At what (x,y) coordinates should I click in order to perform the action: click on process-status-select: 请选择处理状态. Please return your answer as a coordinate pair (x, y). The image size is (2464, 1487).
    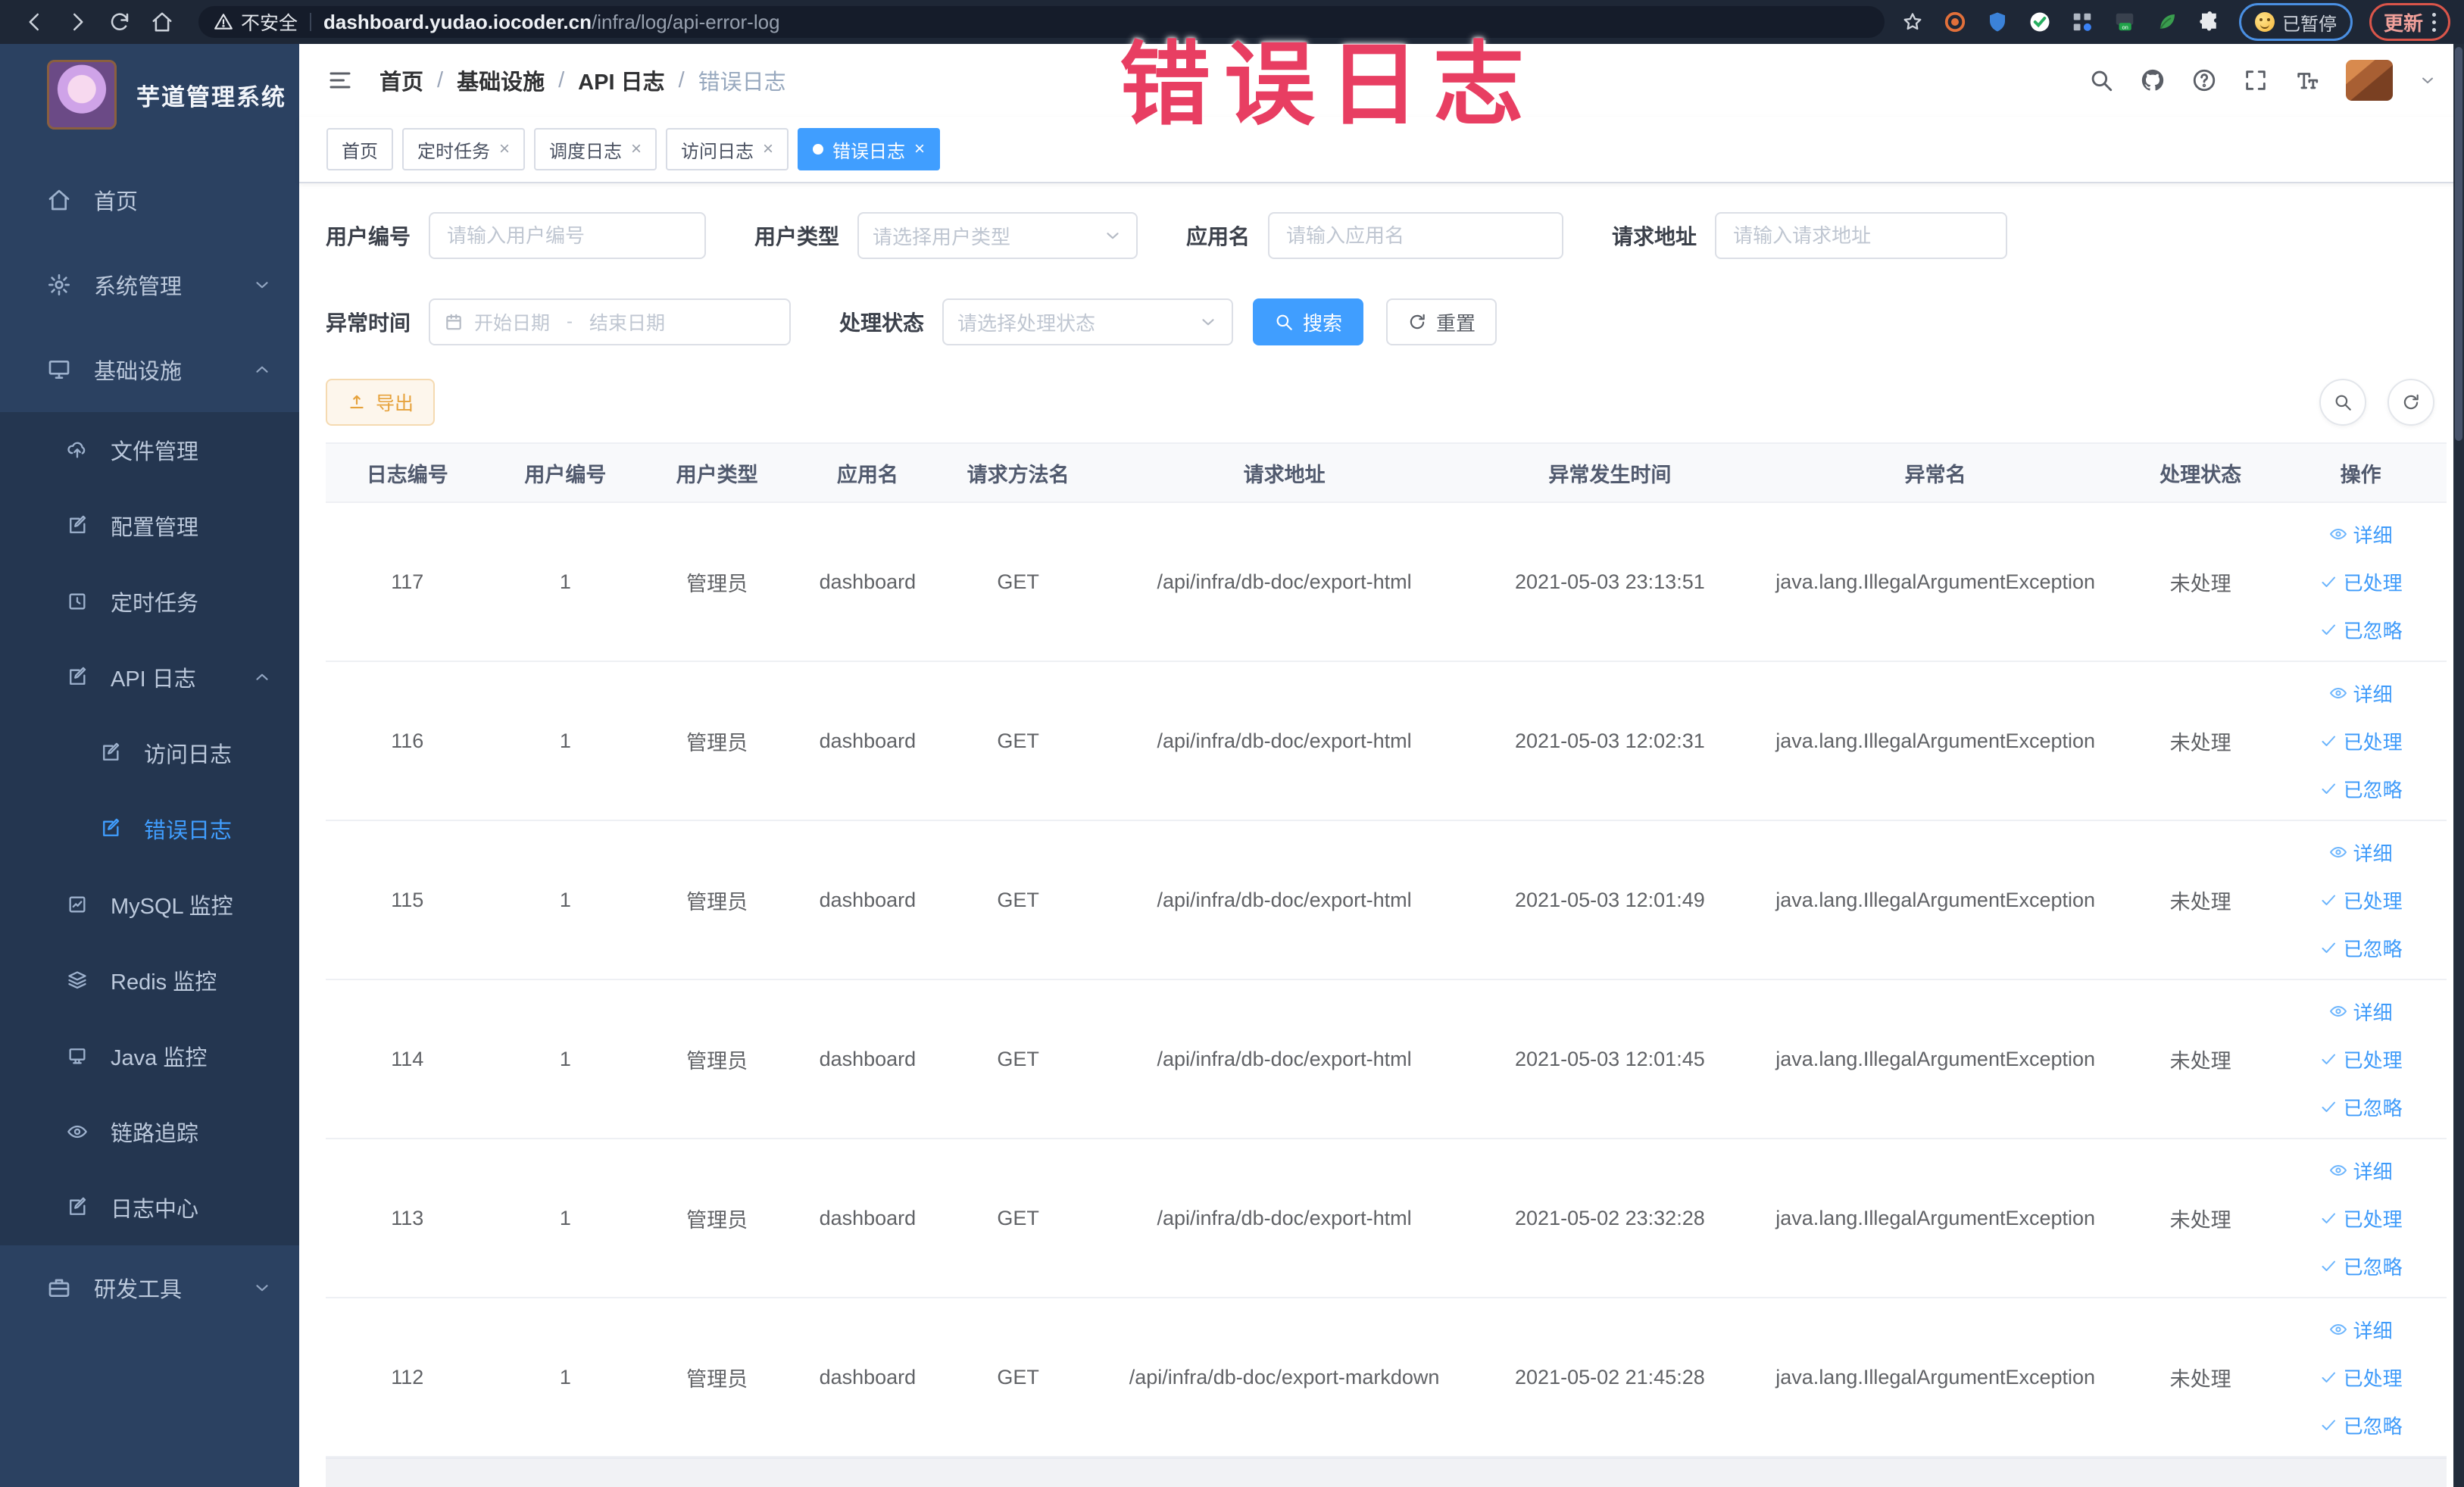
    Looking at the image, I should click on (1088, 321).